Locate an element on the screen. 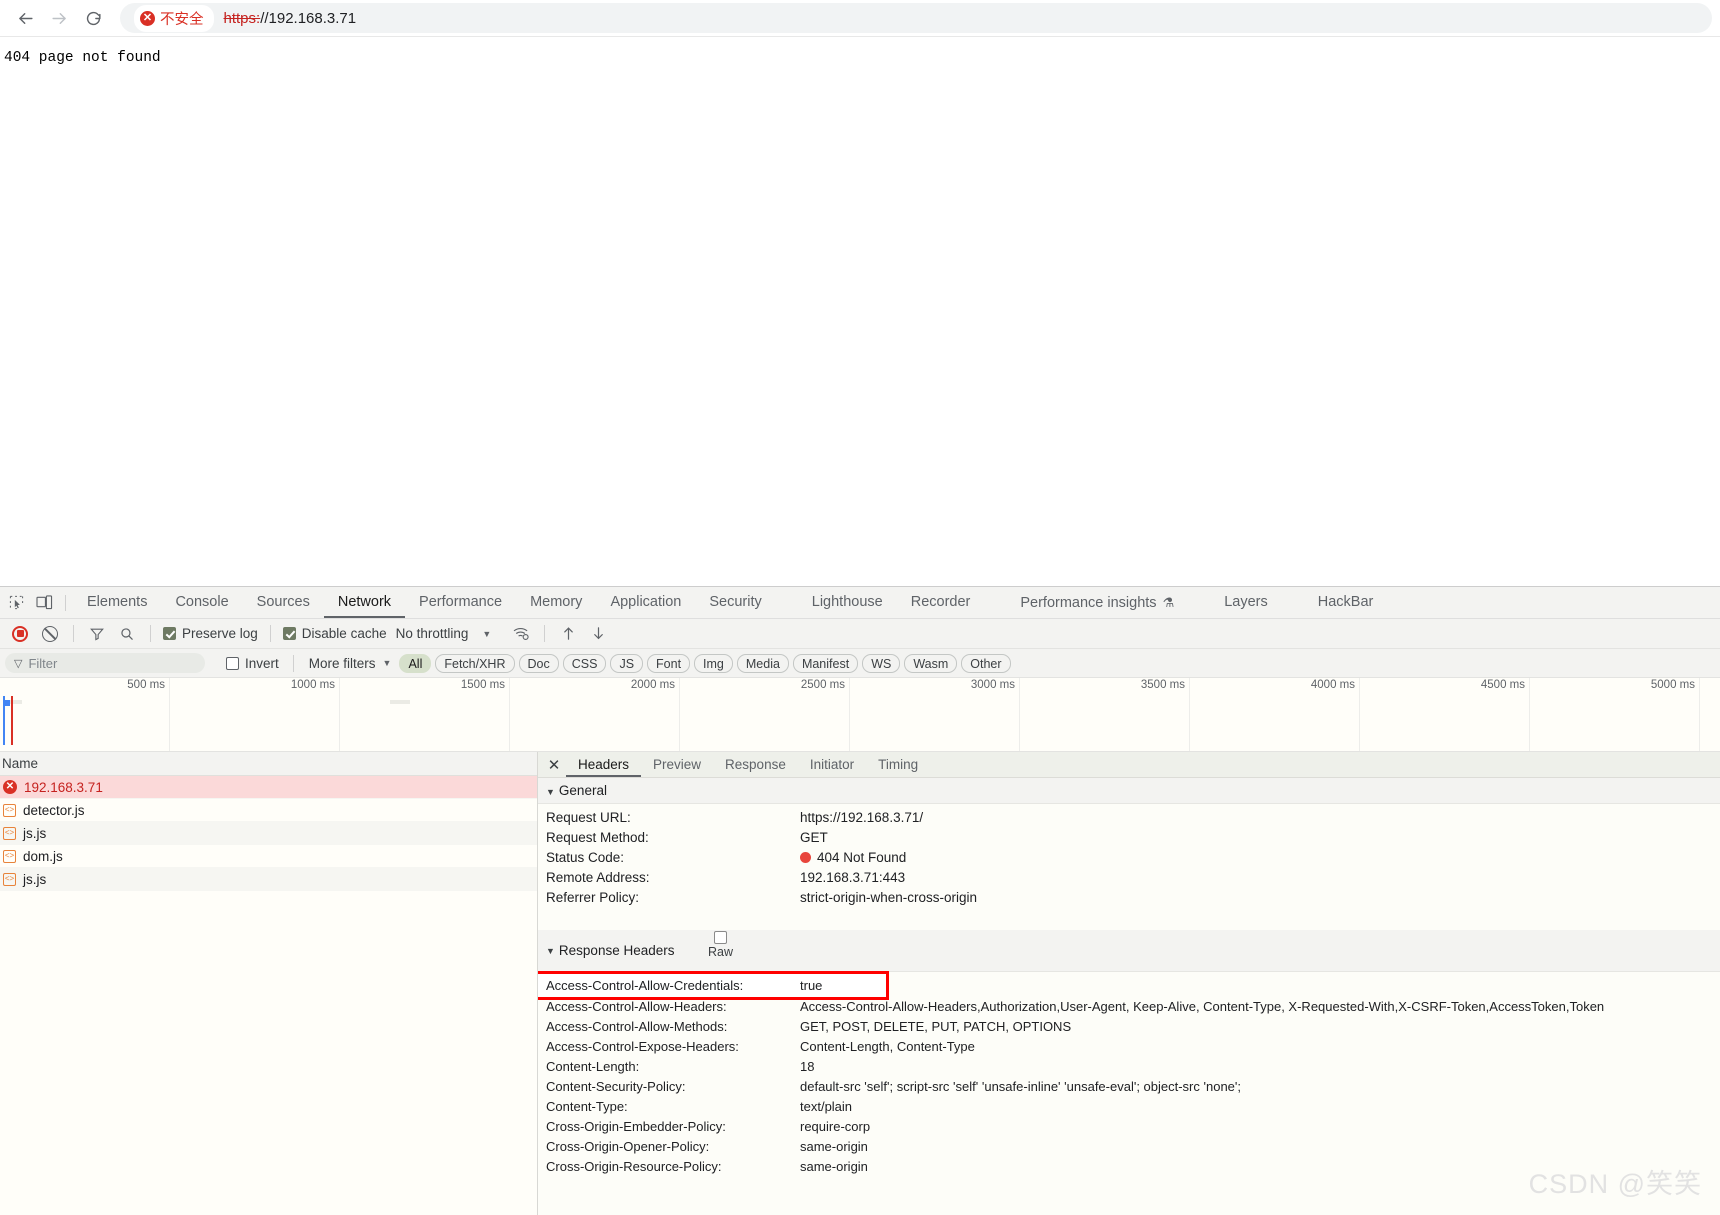 The height and width of the screenshot is (1215, 1720). type-filter-manifest: Manifest is located at coordinates (825, 663).